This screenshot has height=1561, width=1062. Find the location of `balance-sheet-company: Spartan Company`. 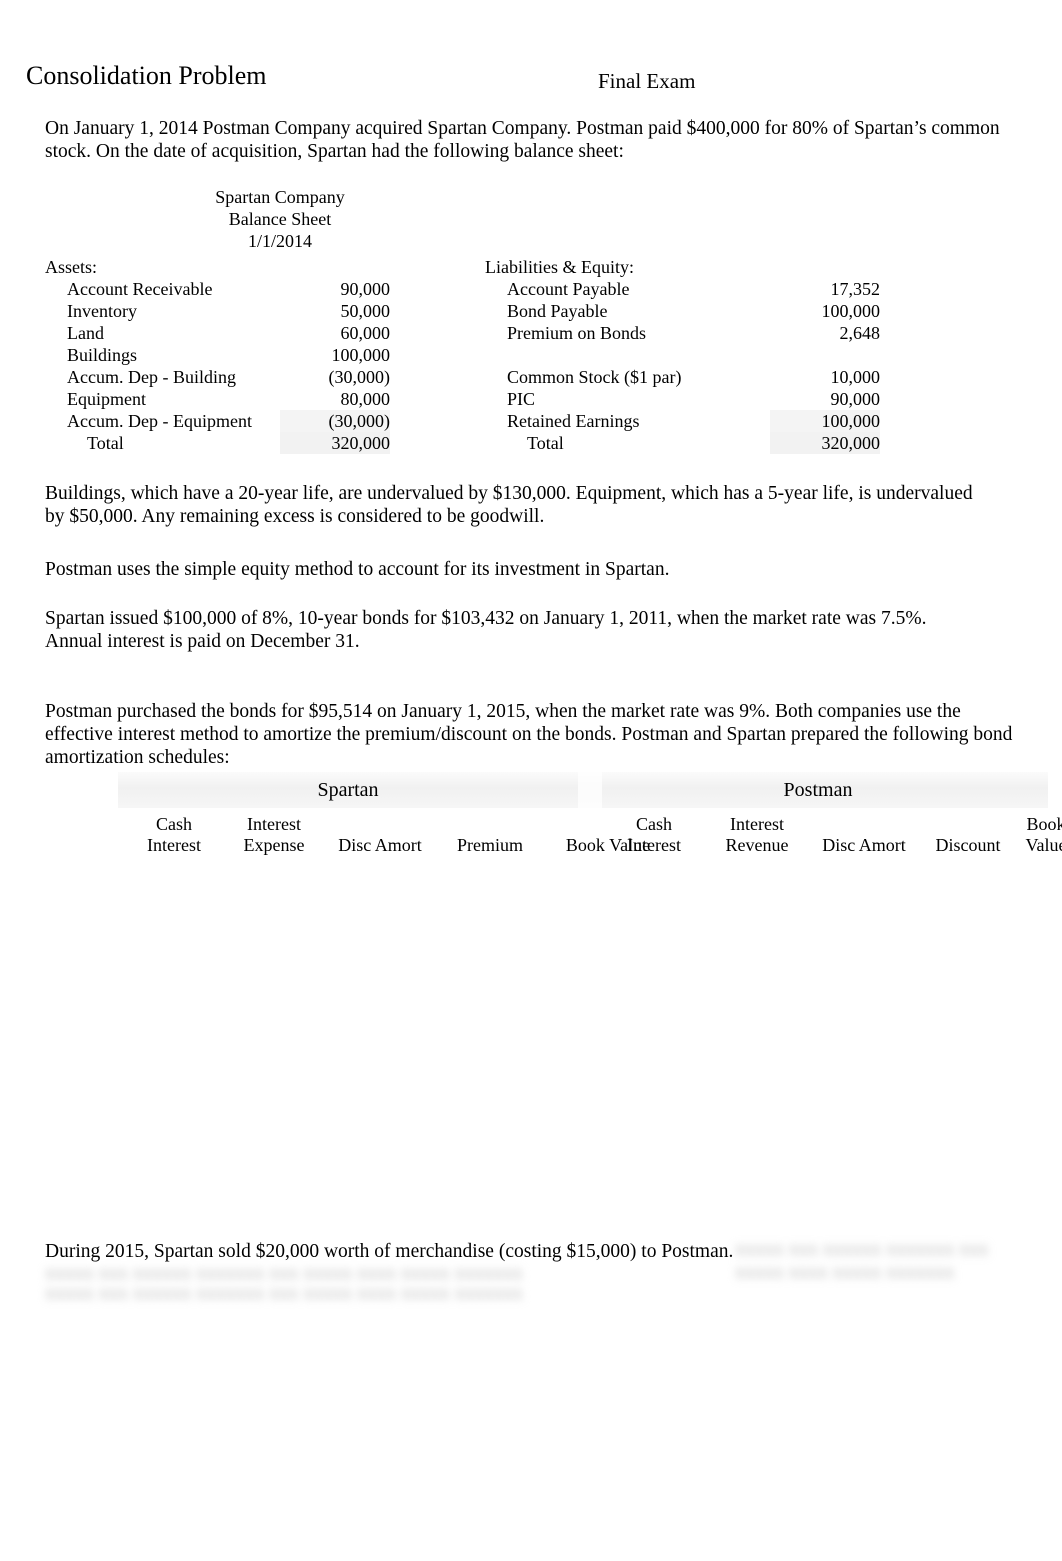

balance-sheet-company: Spartan Company is located at coordinates (280, 197).